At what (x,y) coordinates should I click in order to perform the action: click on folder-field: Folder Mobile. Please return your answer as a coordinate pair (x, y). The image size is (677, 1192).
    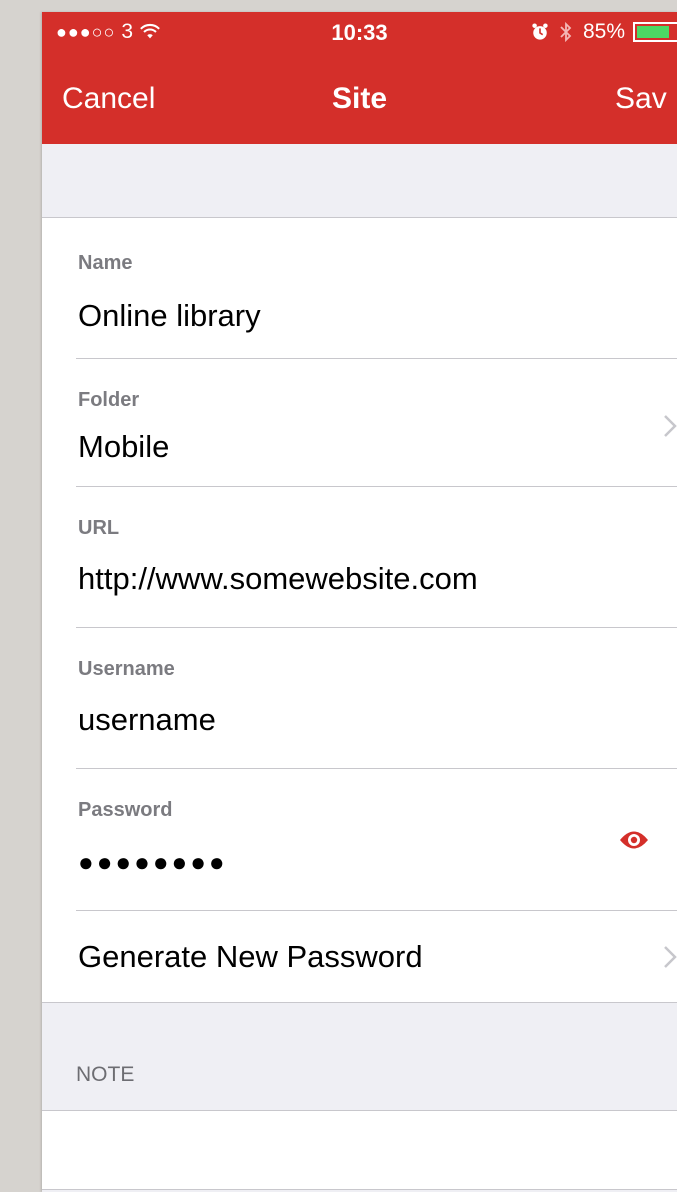
    Looking at the image, I should click on (359, 423).